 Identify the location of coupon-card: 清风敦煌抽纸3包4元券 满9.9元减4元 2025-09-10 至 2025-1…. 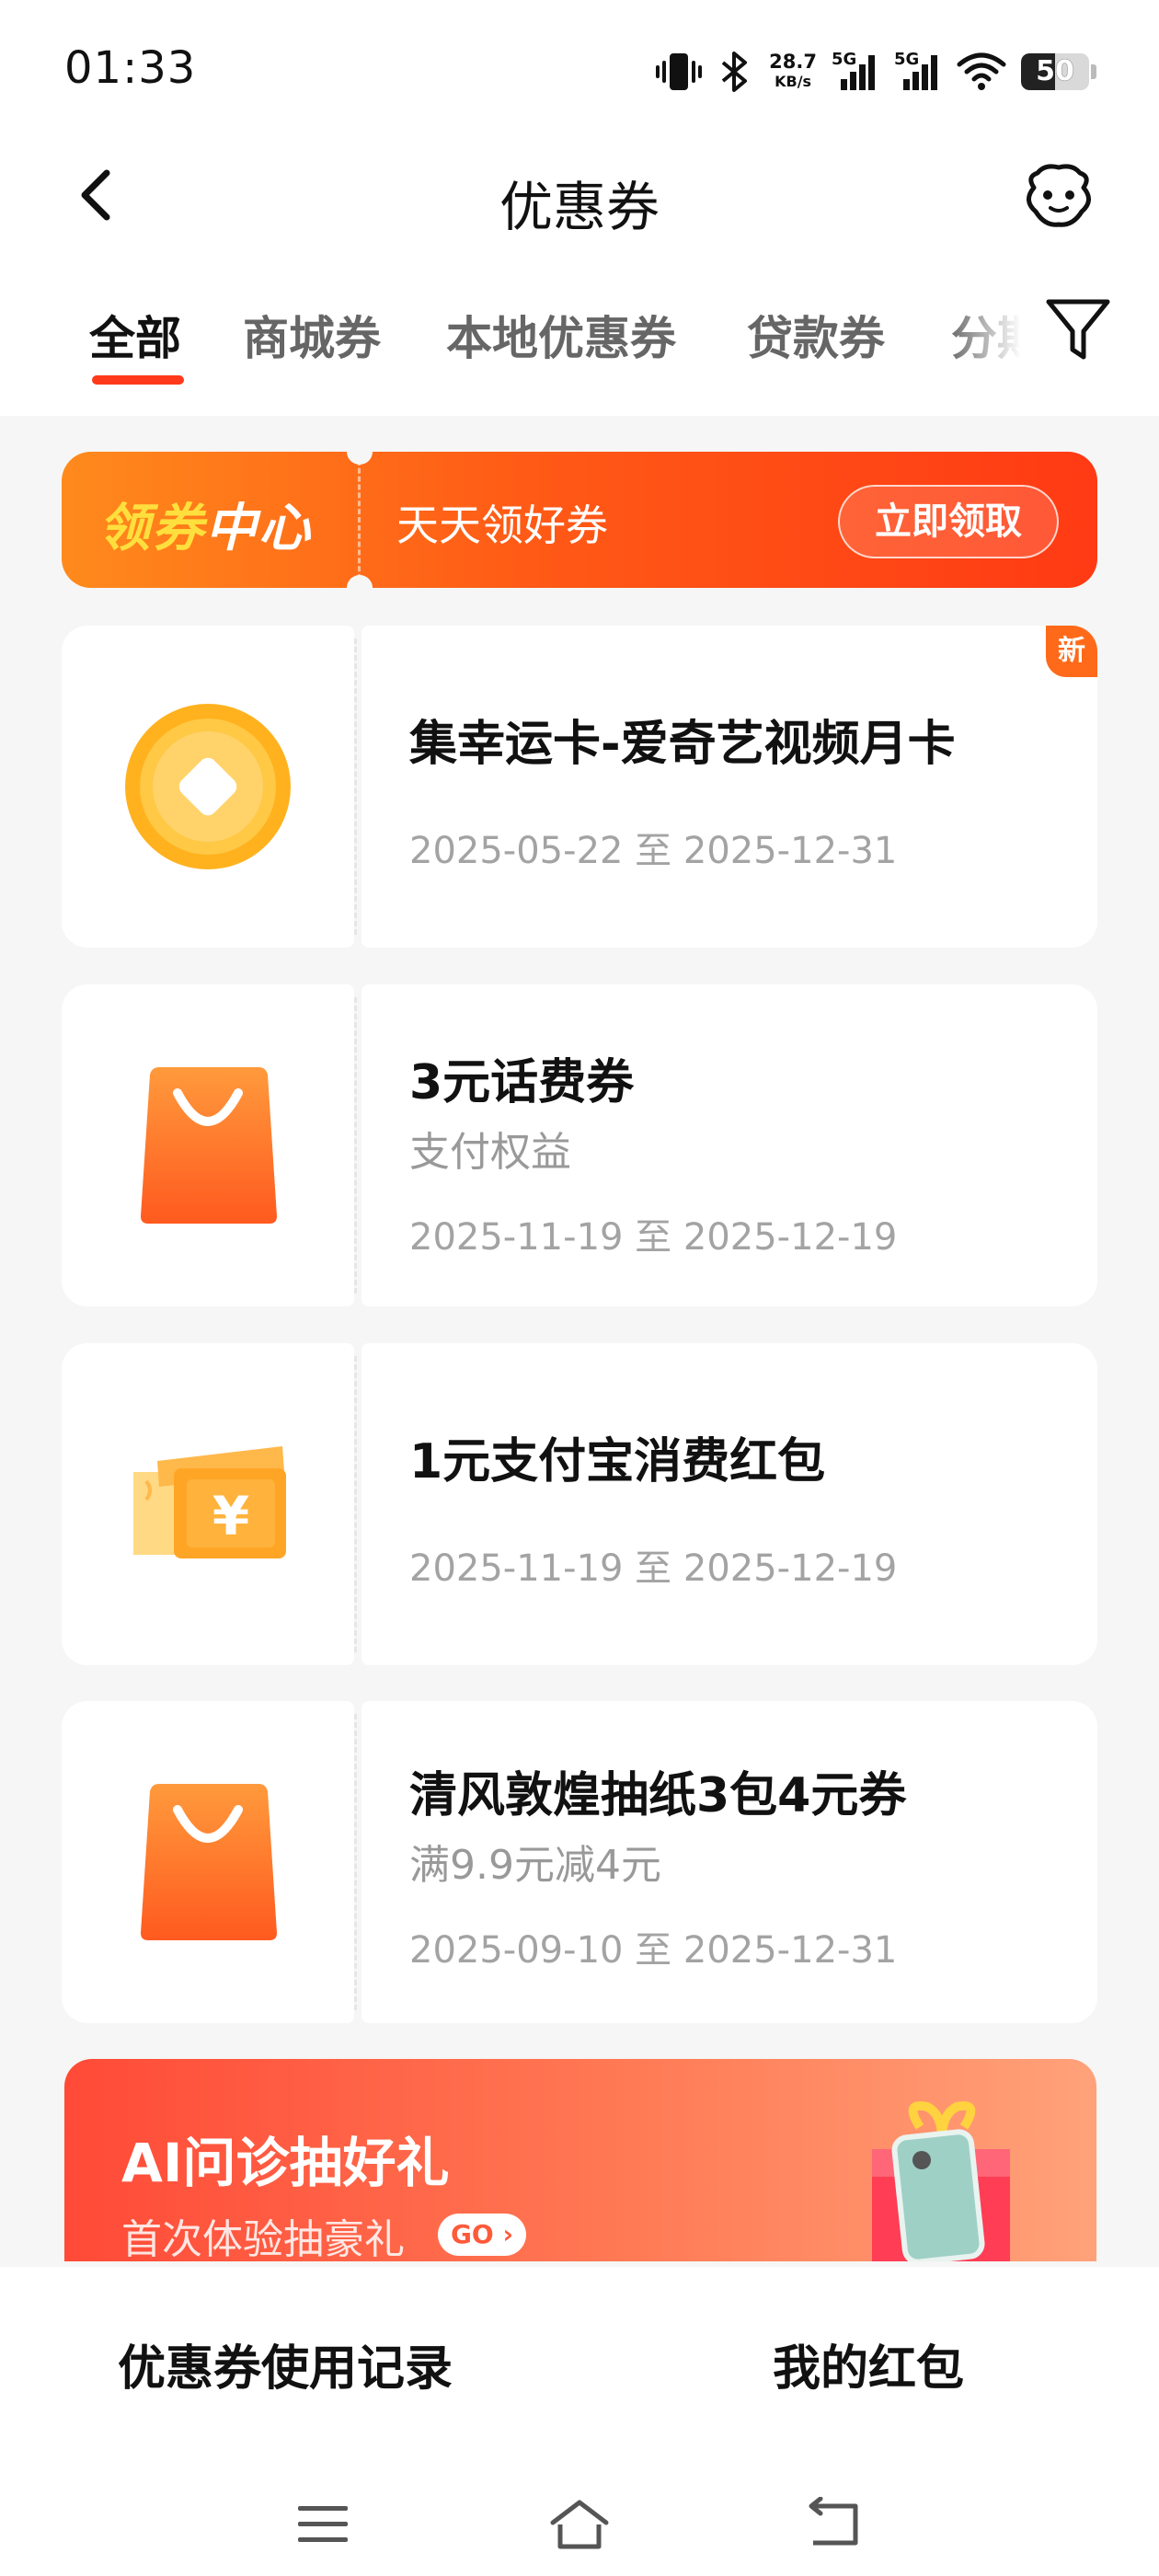
(579, 1862).